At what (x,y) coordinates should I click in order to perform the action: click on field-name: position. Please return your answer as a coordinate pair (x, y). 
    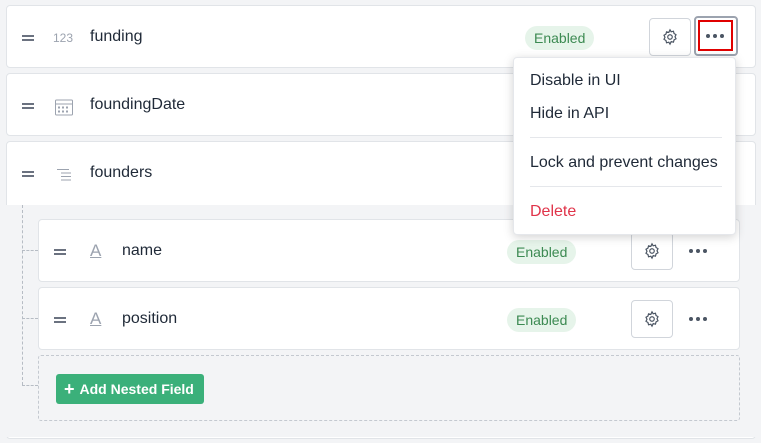
    Looking at the image, I should click on (150, 318).